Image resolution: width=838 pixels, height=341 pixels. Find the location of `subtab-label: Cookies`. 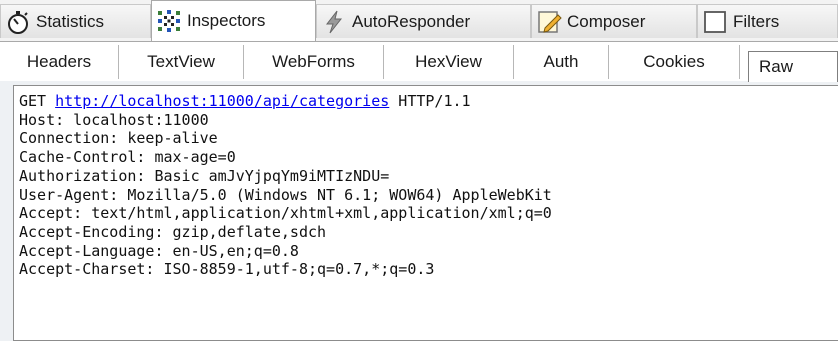

subtab-label: Cookies is located at coordinates (674, 61).